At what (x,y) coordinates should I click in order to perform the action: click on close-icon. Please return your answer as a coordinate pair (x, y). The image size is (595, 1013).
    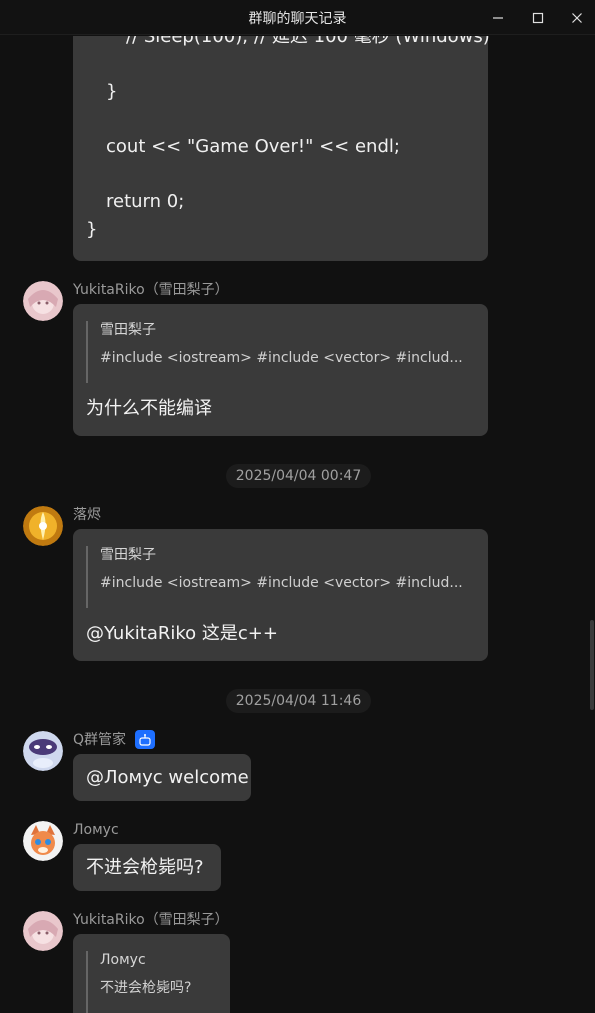
    Looking at the image, I should click on (577, 17).